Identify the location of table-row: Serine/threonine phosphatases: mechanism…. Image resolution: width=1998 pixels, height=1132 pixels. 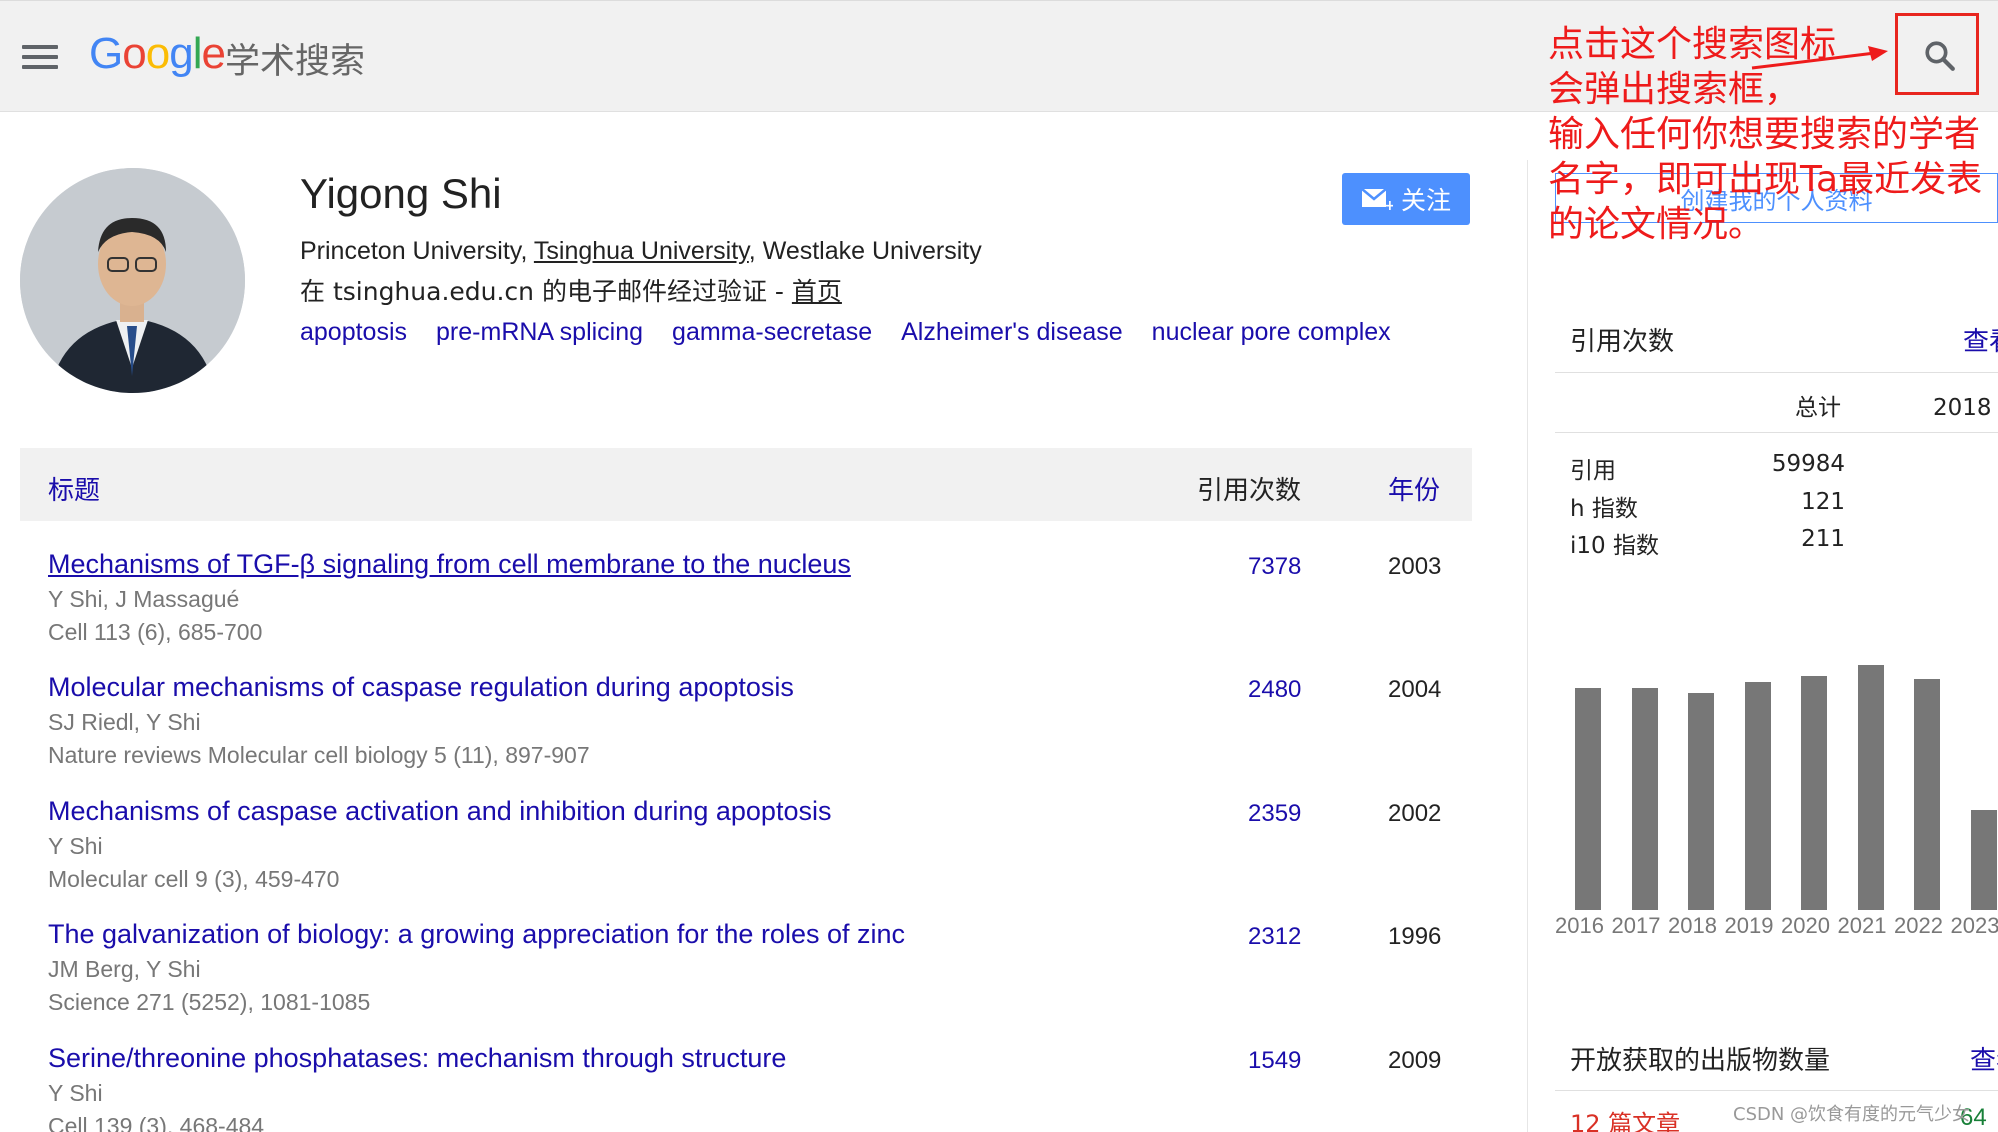
(748, 1087).